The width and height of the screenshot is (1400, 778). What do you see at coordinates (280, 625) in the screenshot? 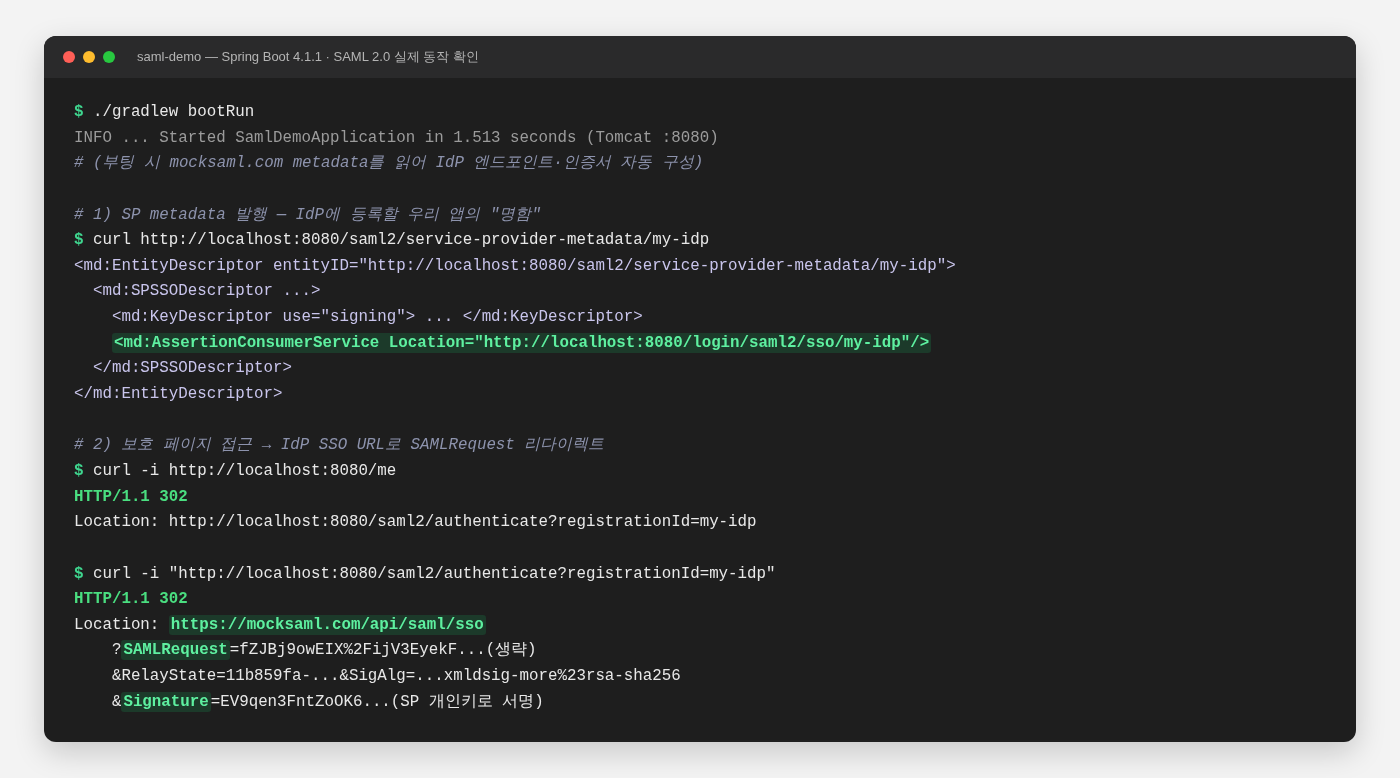
I see `output-line: Location: https://mocksaml.com/api/saml/sso` at bounding box center [280, 625].